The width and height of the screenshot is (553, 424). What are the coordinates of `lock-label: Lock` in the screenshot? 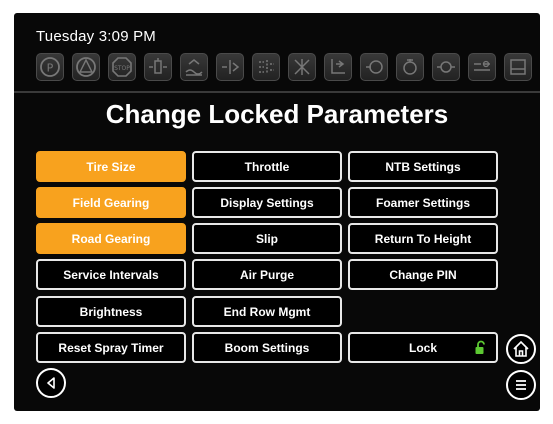 It's located at (422, 347).